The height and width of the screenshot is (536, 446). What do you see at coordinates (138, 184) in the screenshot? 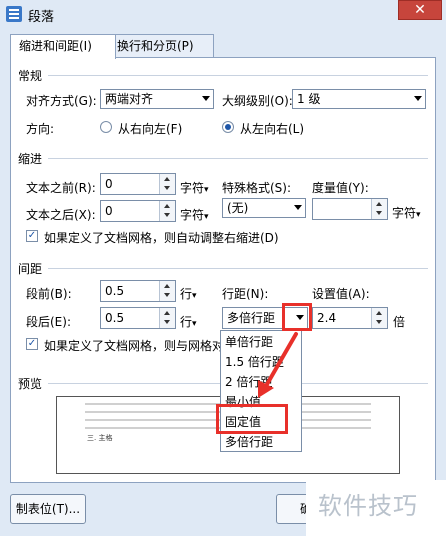
I see `indent-before-input: 0` at bounding box center [138, 184].